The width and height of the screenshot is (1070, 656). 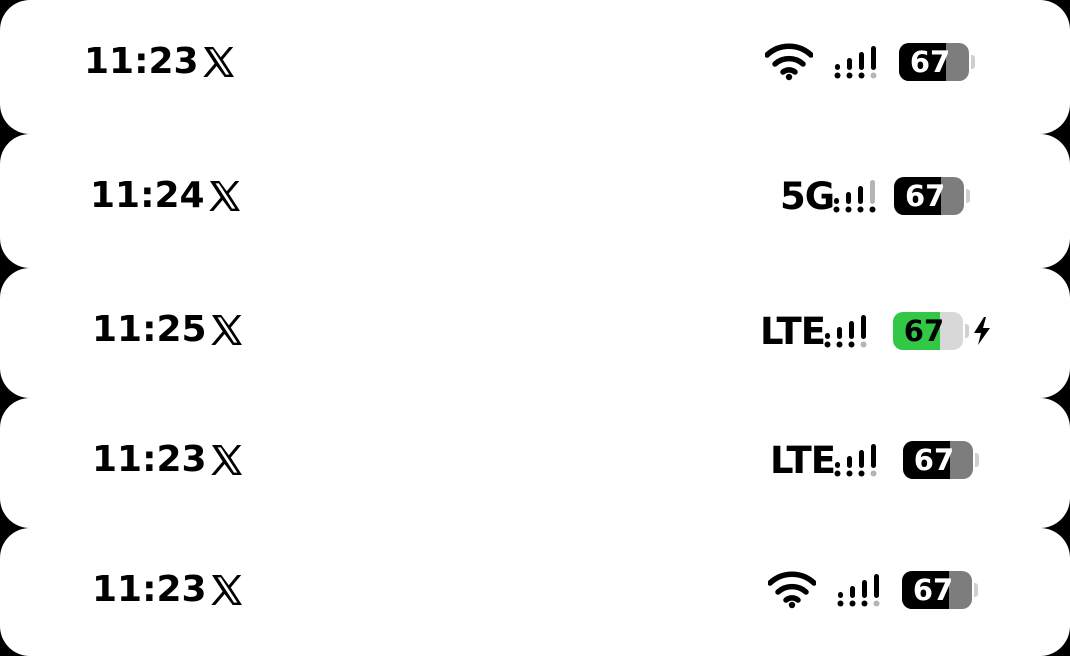 I want to click on charging-bolt-icon, so click(x=982, y=331).